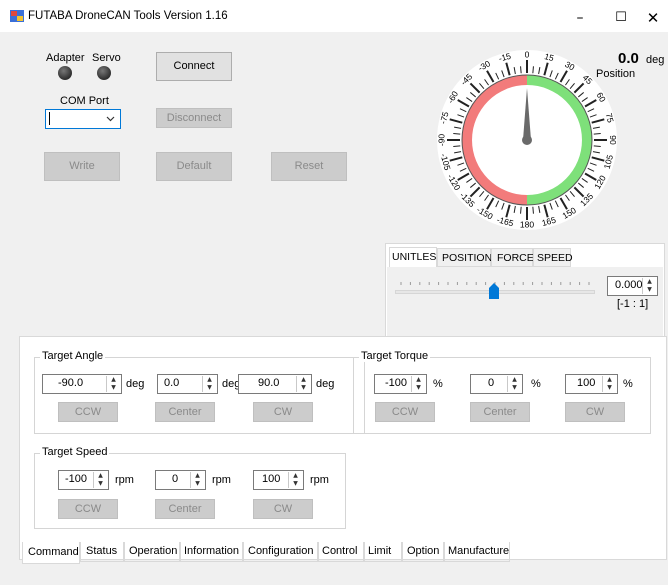 The image size is (668, 585). What do you see at coordinates (467, 258) in the screenshot?
I see `tab-position-label: POSITION` at bounding box center [467, 258].